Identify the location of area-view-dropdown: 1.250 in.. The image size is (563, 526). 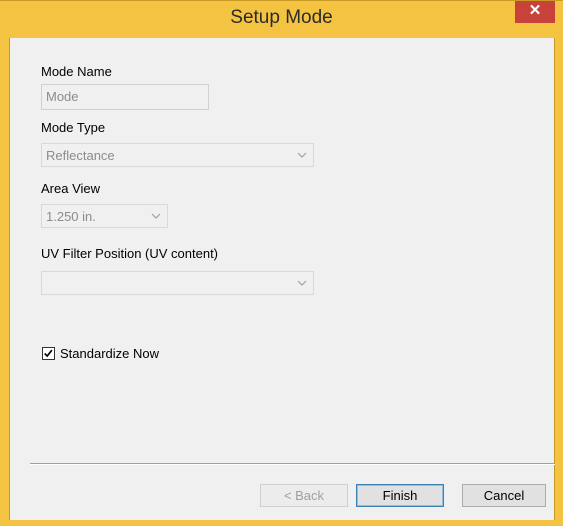
(104, 216).